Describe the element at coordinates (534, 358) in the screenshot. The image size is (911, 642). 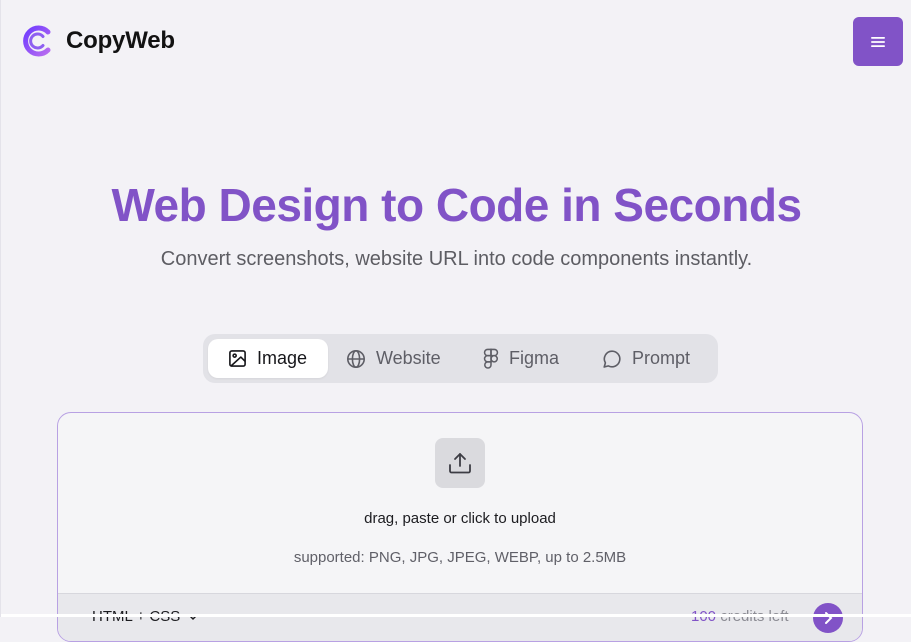
I see `tab-figma-label: Figma` at that location.